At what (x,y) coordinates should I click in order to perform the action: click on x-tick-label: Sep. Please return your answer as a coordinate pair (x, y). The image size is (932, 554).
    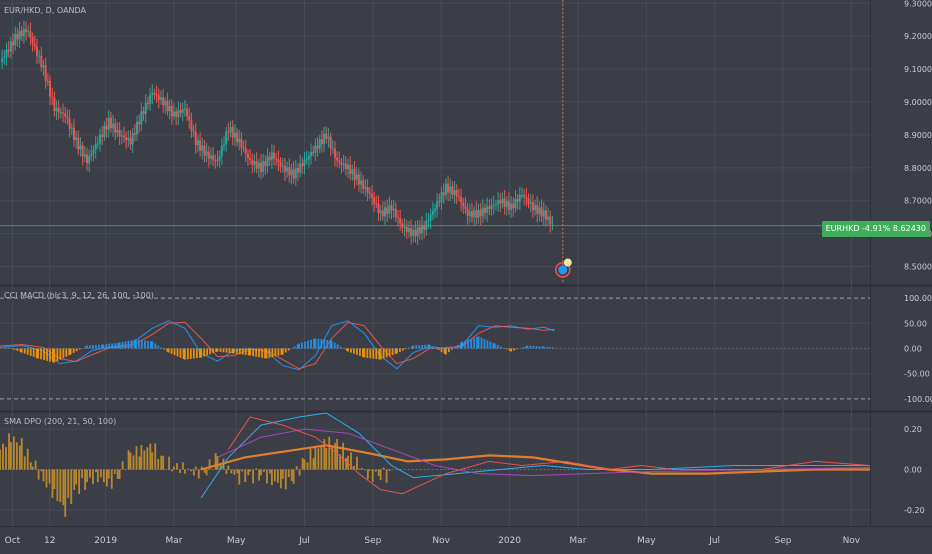
    Looking at the image, I should click on (372, 541).